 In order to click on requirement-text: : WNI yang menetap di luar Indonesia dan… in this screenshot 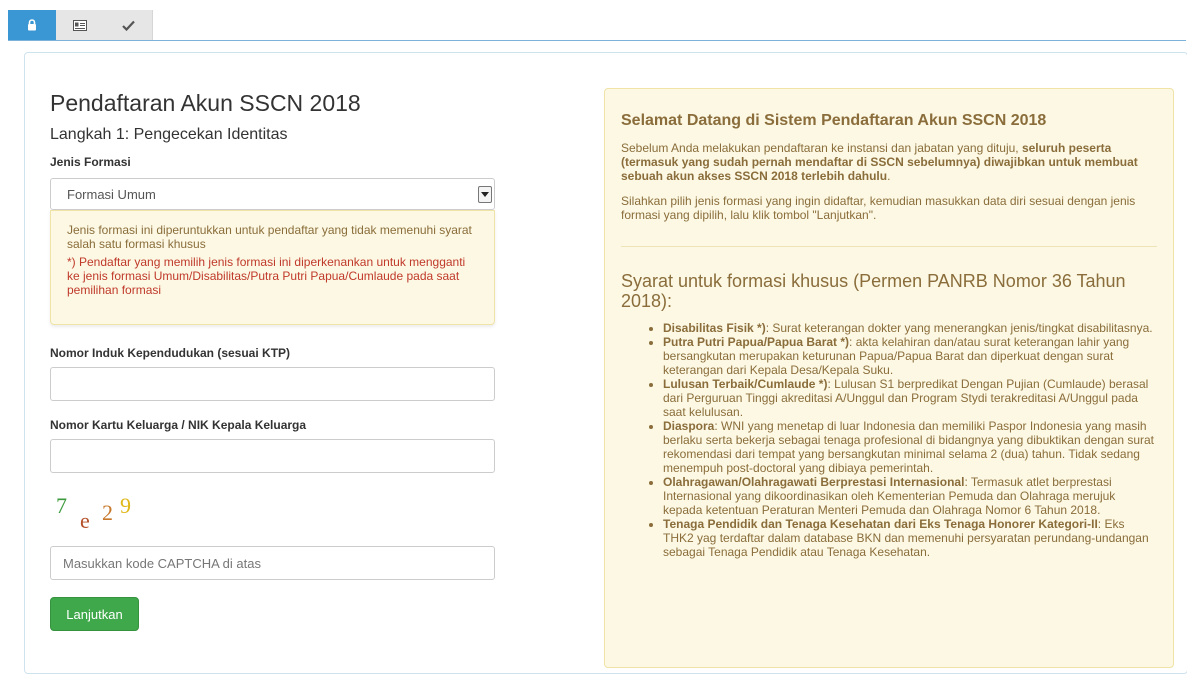, I will do `click(909, 447)`.